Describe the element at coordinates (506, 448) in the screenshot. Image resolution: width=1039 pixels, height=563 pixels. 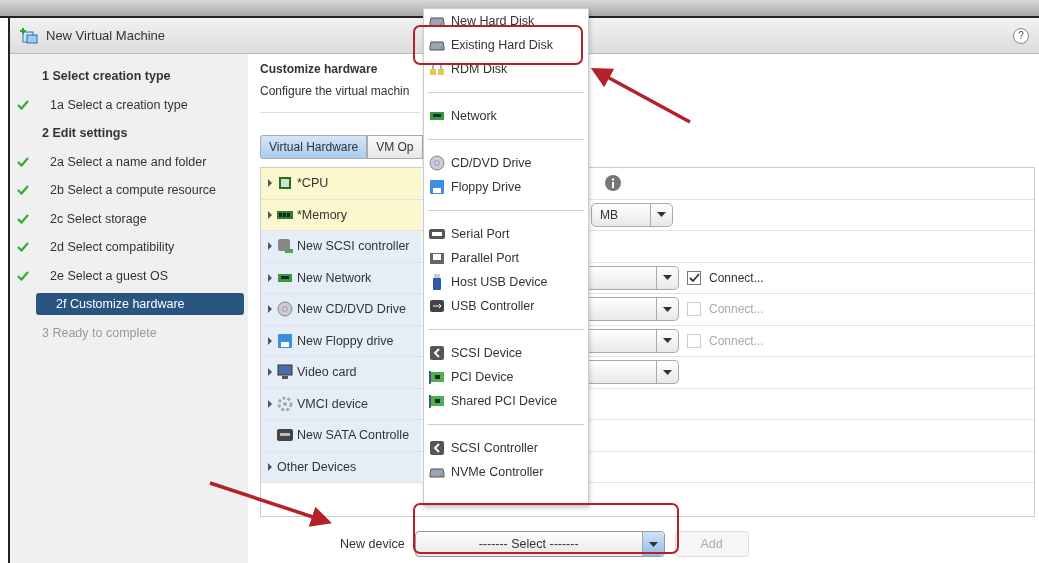
I see `menu-item: SCSI Controller` at that location.